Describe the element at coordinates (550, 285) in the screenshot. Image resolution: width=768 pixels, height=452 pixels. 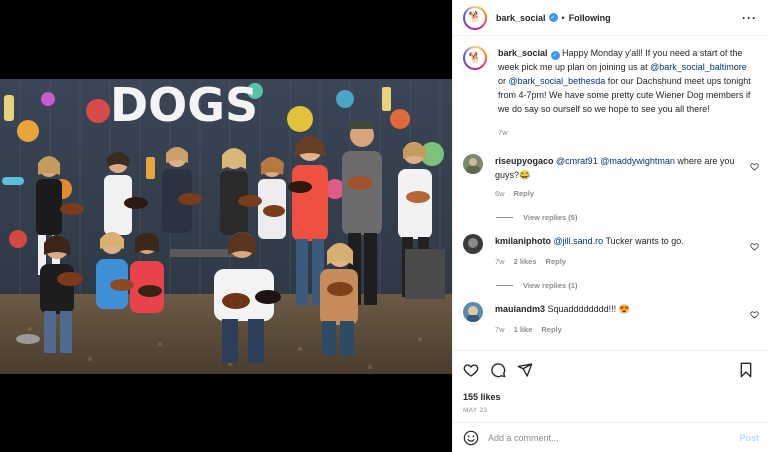
I see `view-replies-label: View replies (1)` at that location.